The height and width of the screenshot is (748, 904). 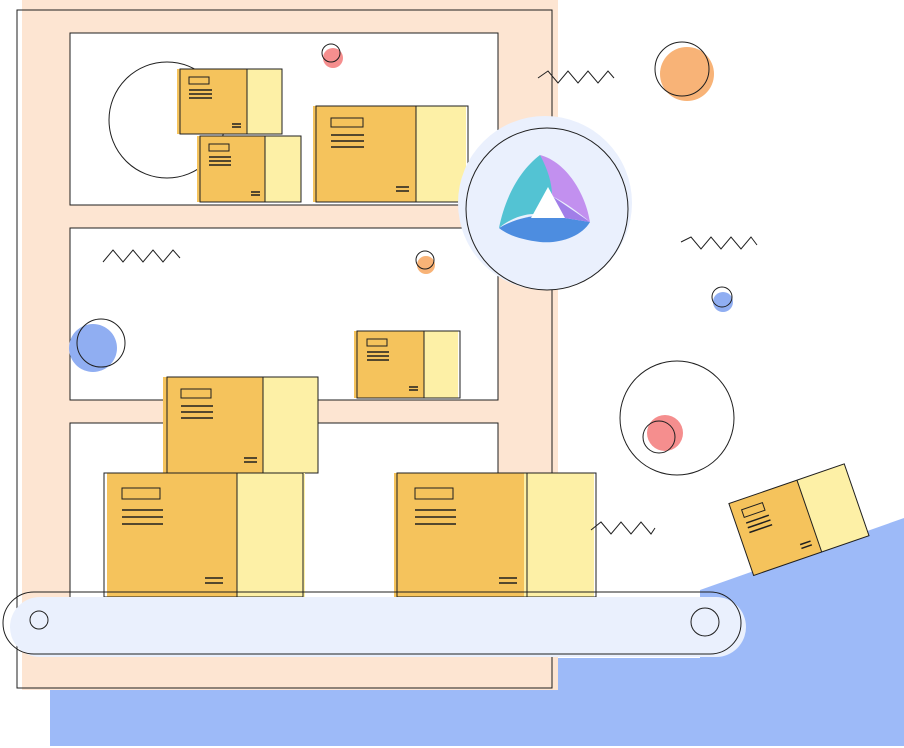 What do you see at coordinates (495, 535) in the screenshot?
I see `box-conveyor-right` at bounding box center [495, 535].